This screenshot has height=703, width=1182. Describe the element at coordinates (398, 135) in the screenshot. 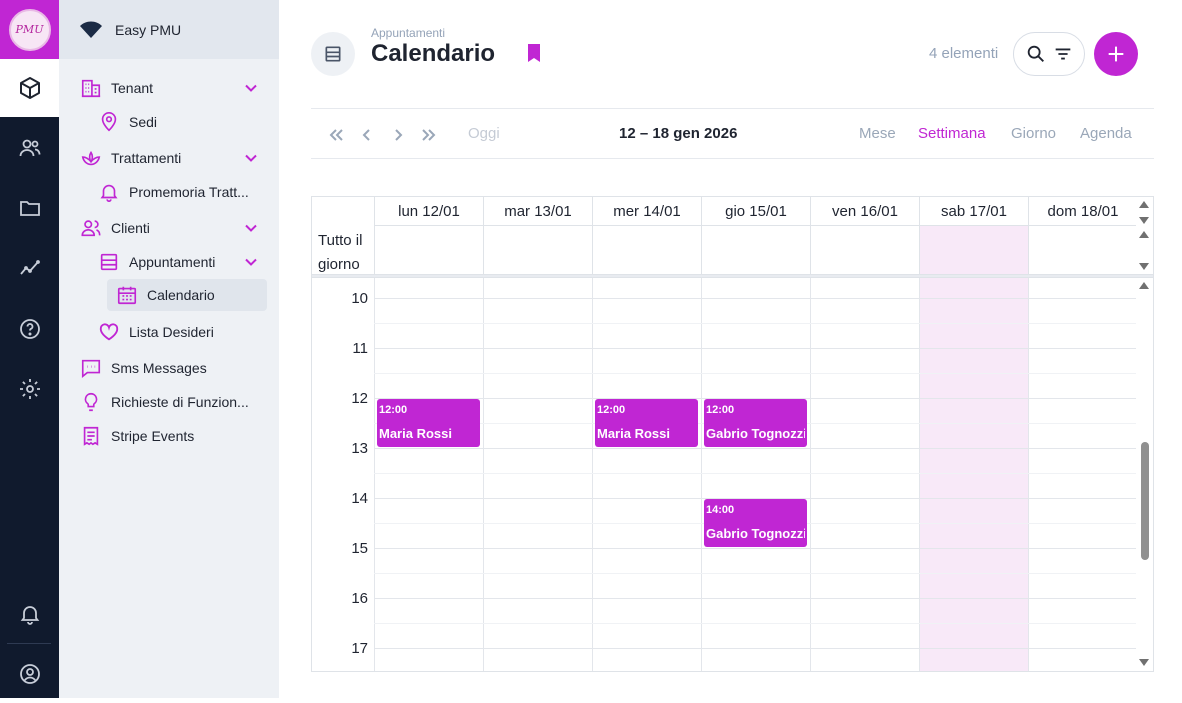

I see `next-button` at that location.